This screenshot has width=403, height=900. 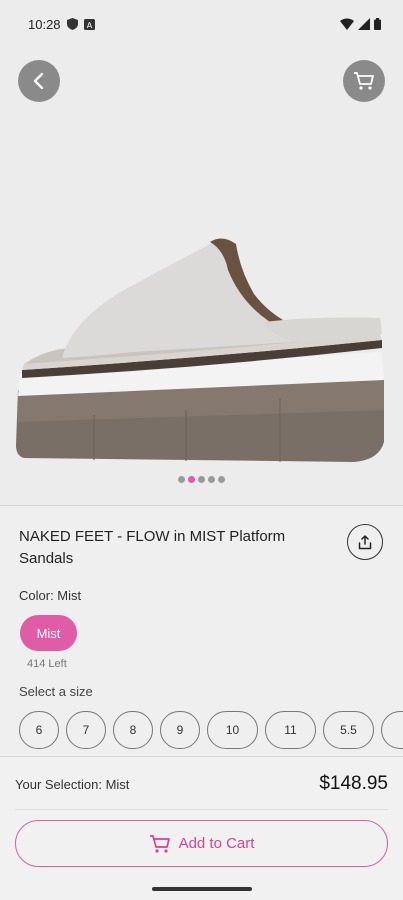 What do you see at coordinates (201, 809) in the screenshot?
I see `divider` at bounding box center [201, 809].